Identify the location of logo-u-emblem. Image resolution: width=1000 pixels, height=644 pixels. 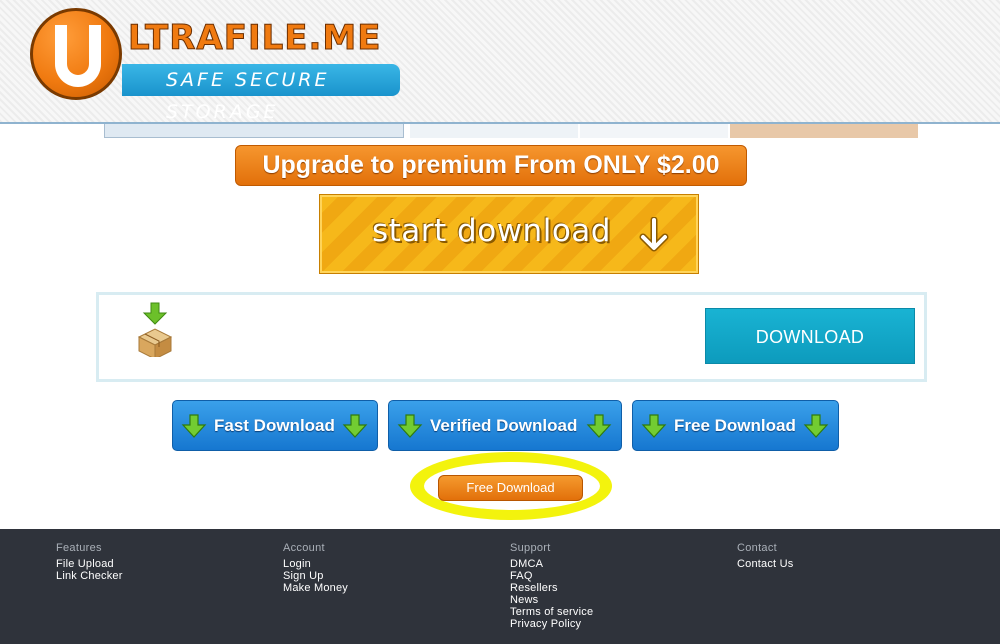
(76, 54).